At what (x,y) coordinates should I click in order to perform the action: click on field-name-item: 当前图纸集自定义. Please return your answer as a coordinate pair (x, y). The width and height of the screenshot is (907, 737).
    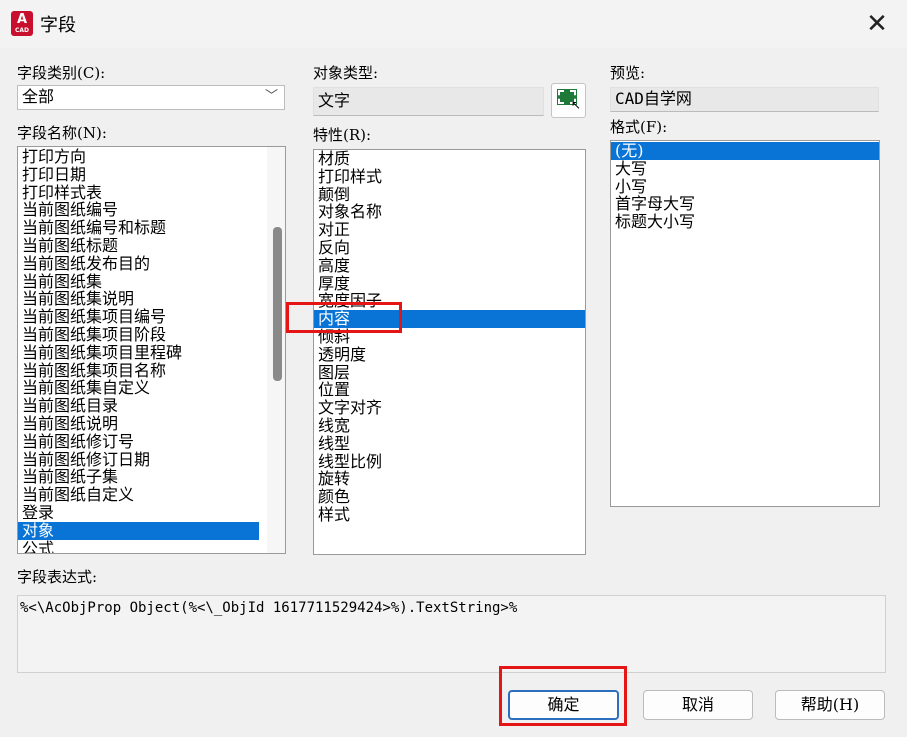
    Looking at the image, I should click on (138, 388).